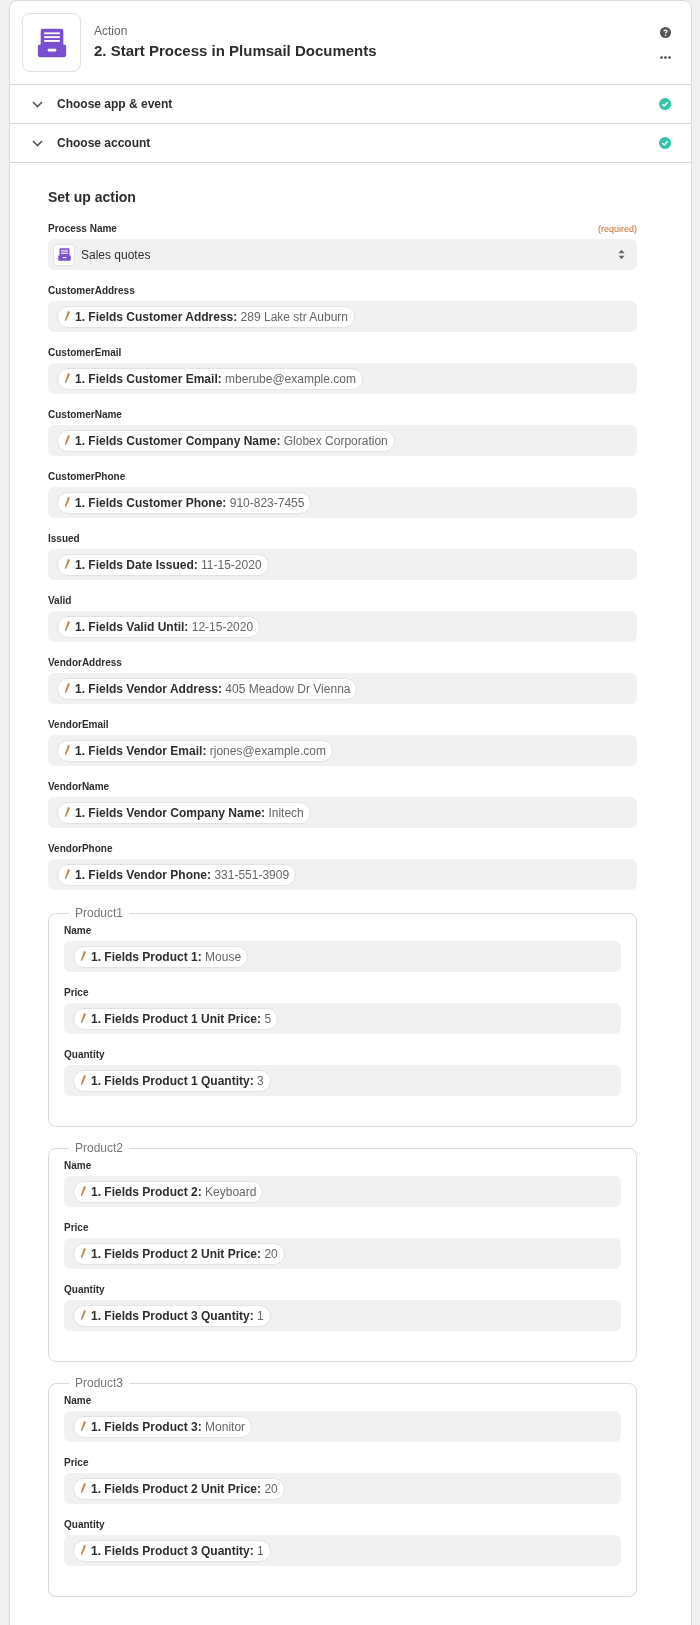 This screenshot has height=1625, width=700. I want to click on section-row: Choose account, so click(350, 143).